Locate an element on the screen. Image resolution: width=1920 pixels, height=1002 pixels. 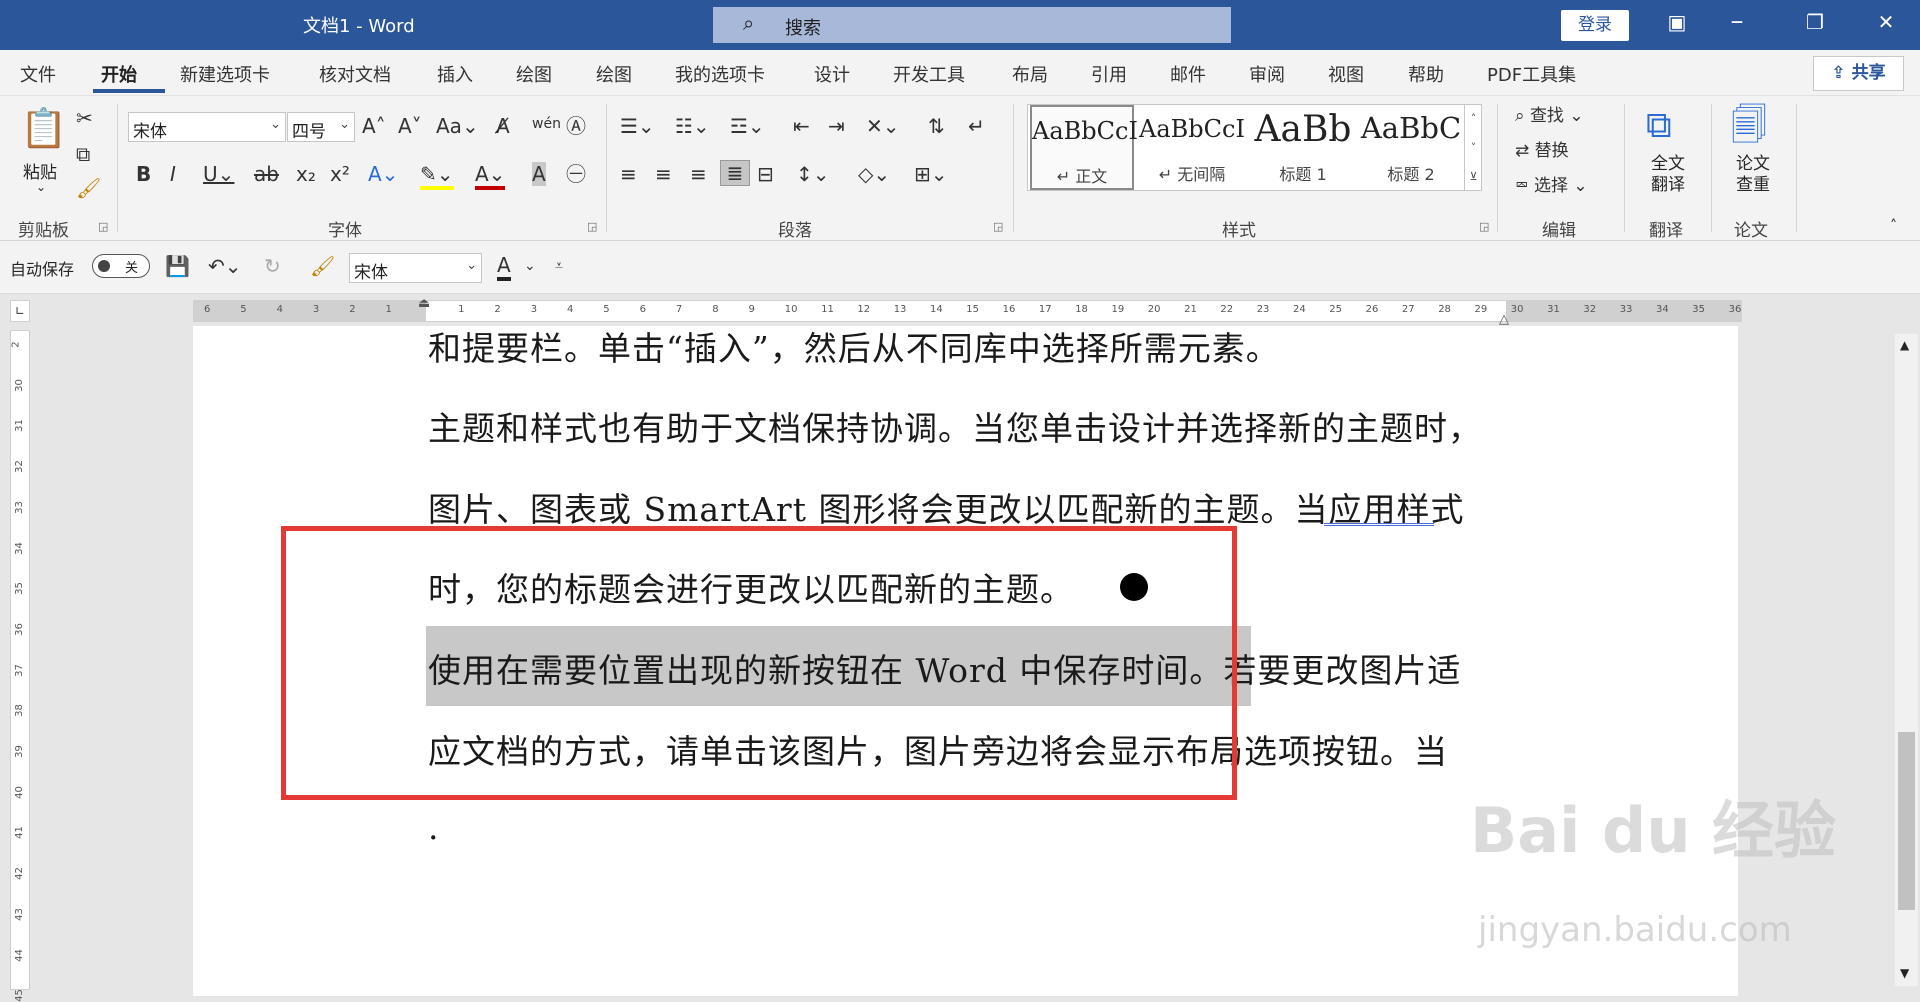
shading-icon: ◇⌄ is located at coordinates (874, 174).